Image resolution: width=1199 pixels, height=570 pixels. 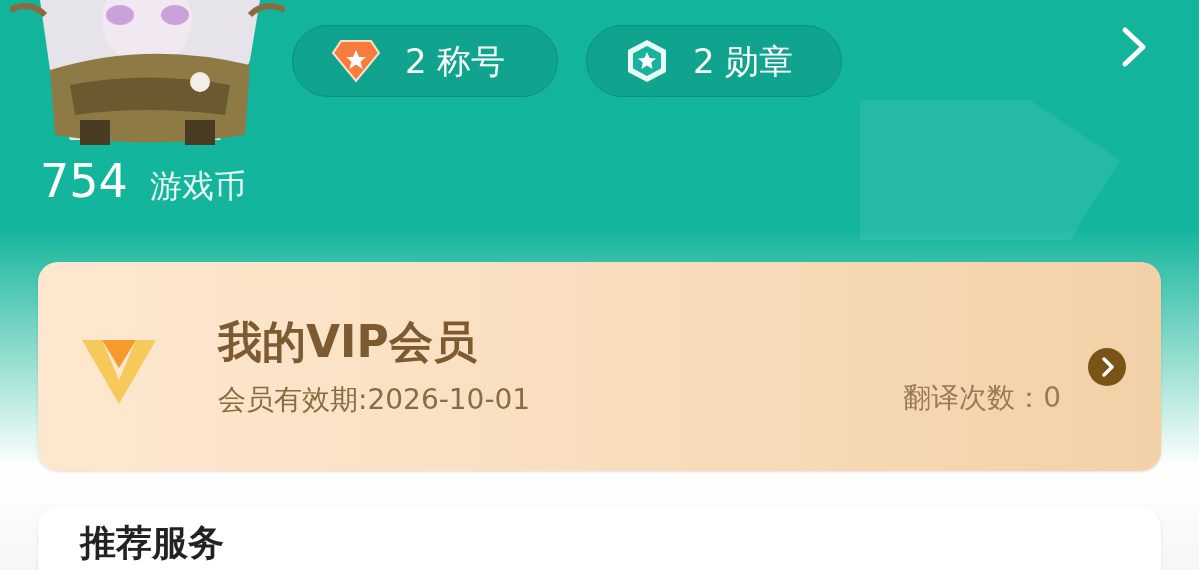 What do you see at coordinates (714, 61) in the screenshot?
I see `badge-pill: 2 勋章` at bounding box center [714, 61].